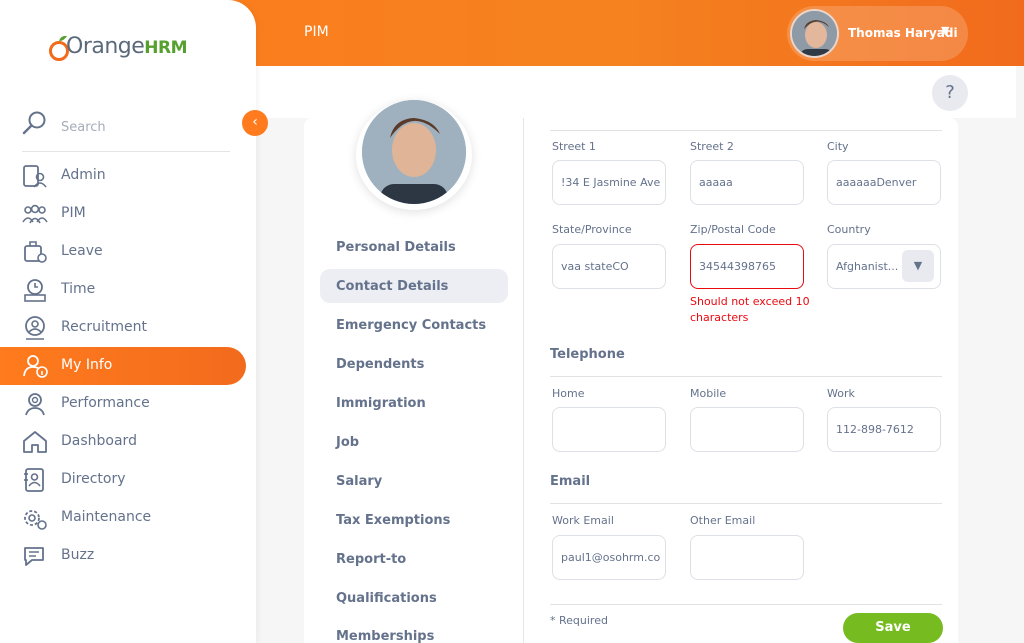  Describe the element at coordinates (35, 176) in the screenshot. I see `admin-icon` at that location.